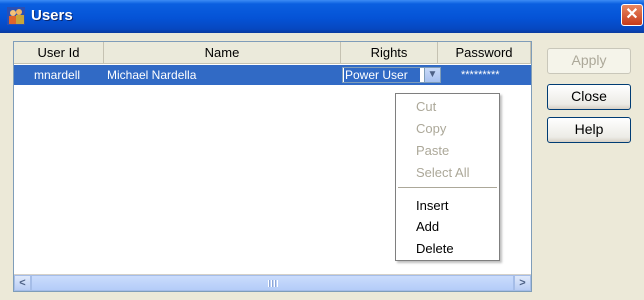 This screenshot has height=300, width=644. What do you see at coordinates (222, 53) in the screenshot?
I see `column-header-name: Name` at bounding box center [222, 53].